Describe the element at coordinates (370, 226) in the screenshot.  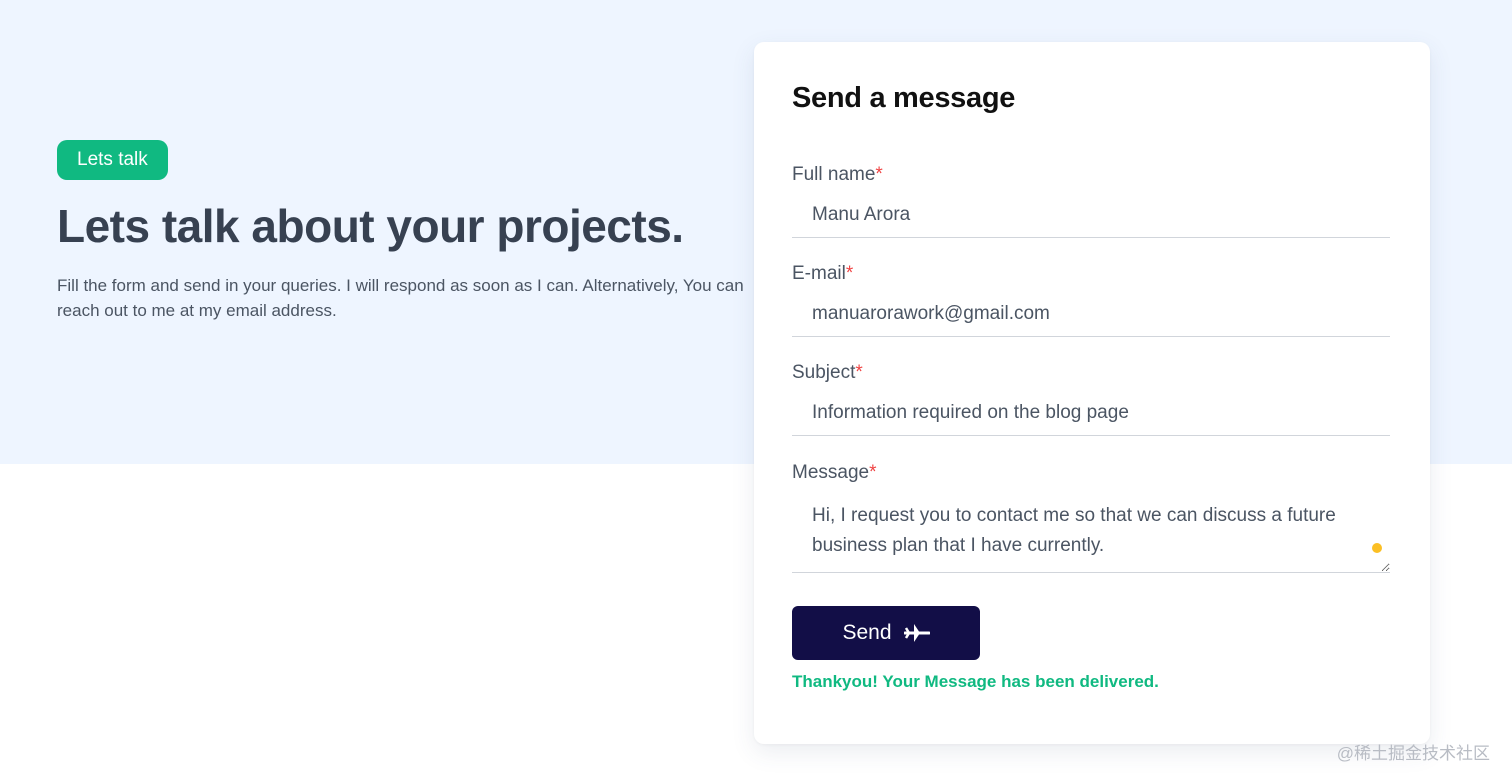
I see `hero-title: Lets talk about your projects.` at that location.